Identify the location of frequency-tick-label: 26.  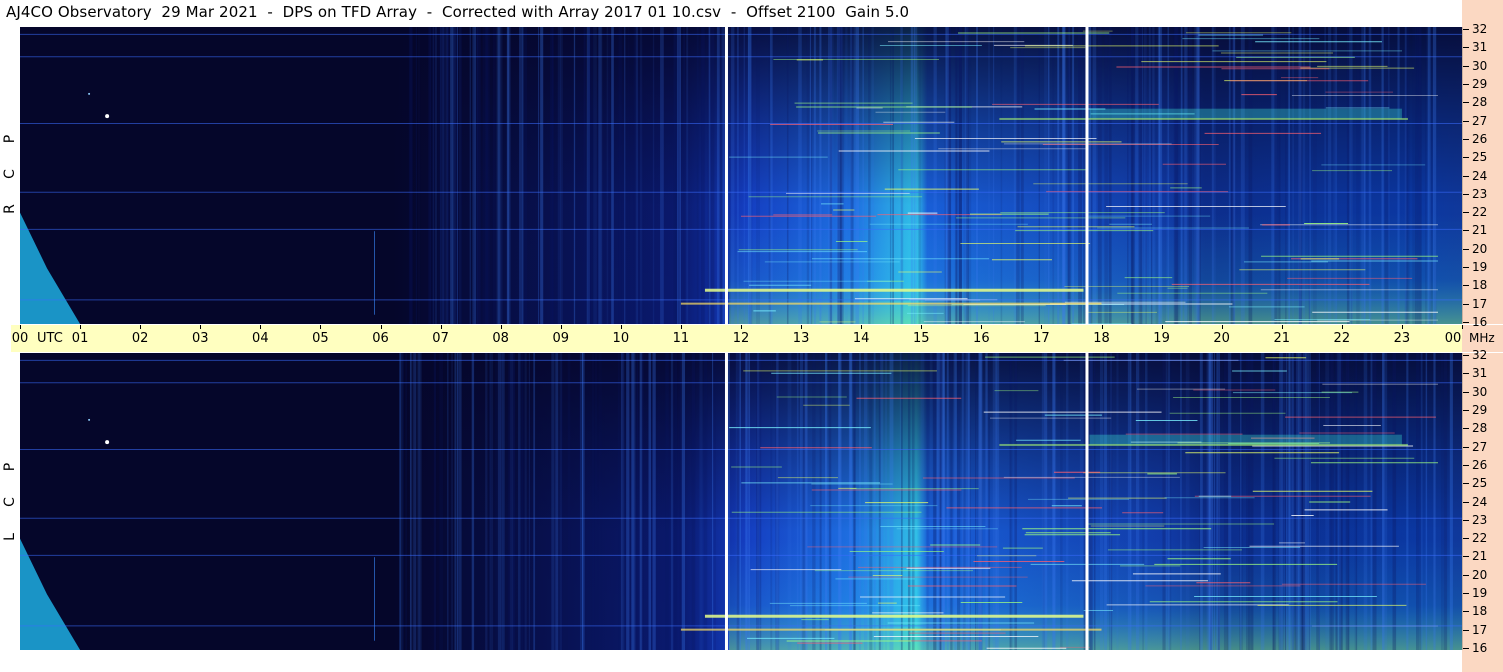
(1480, 138).